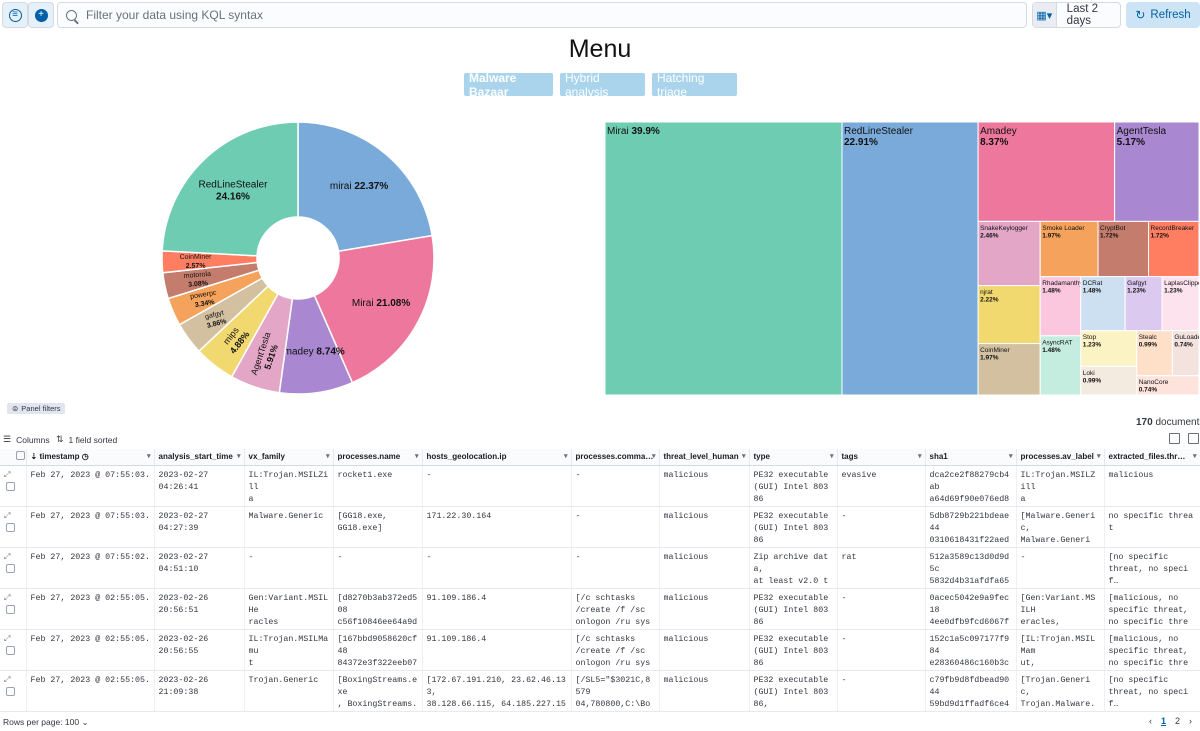  What do you see at coordinates (1185, 353) in the screenshot?
I see `treemap-cell-guloader: GuLoader0.74%` at bounding box center [1185, 353].